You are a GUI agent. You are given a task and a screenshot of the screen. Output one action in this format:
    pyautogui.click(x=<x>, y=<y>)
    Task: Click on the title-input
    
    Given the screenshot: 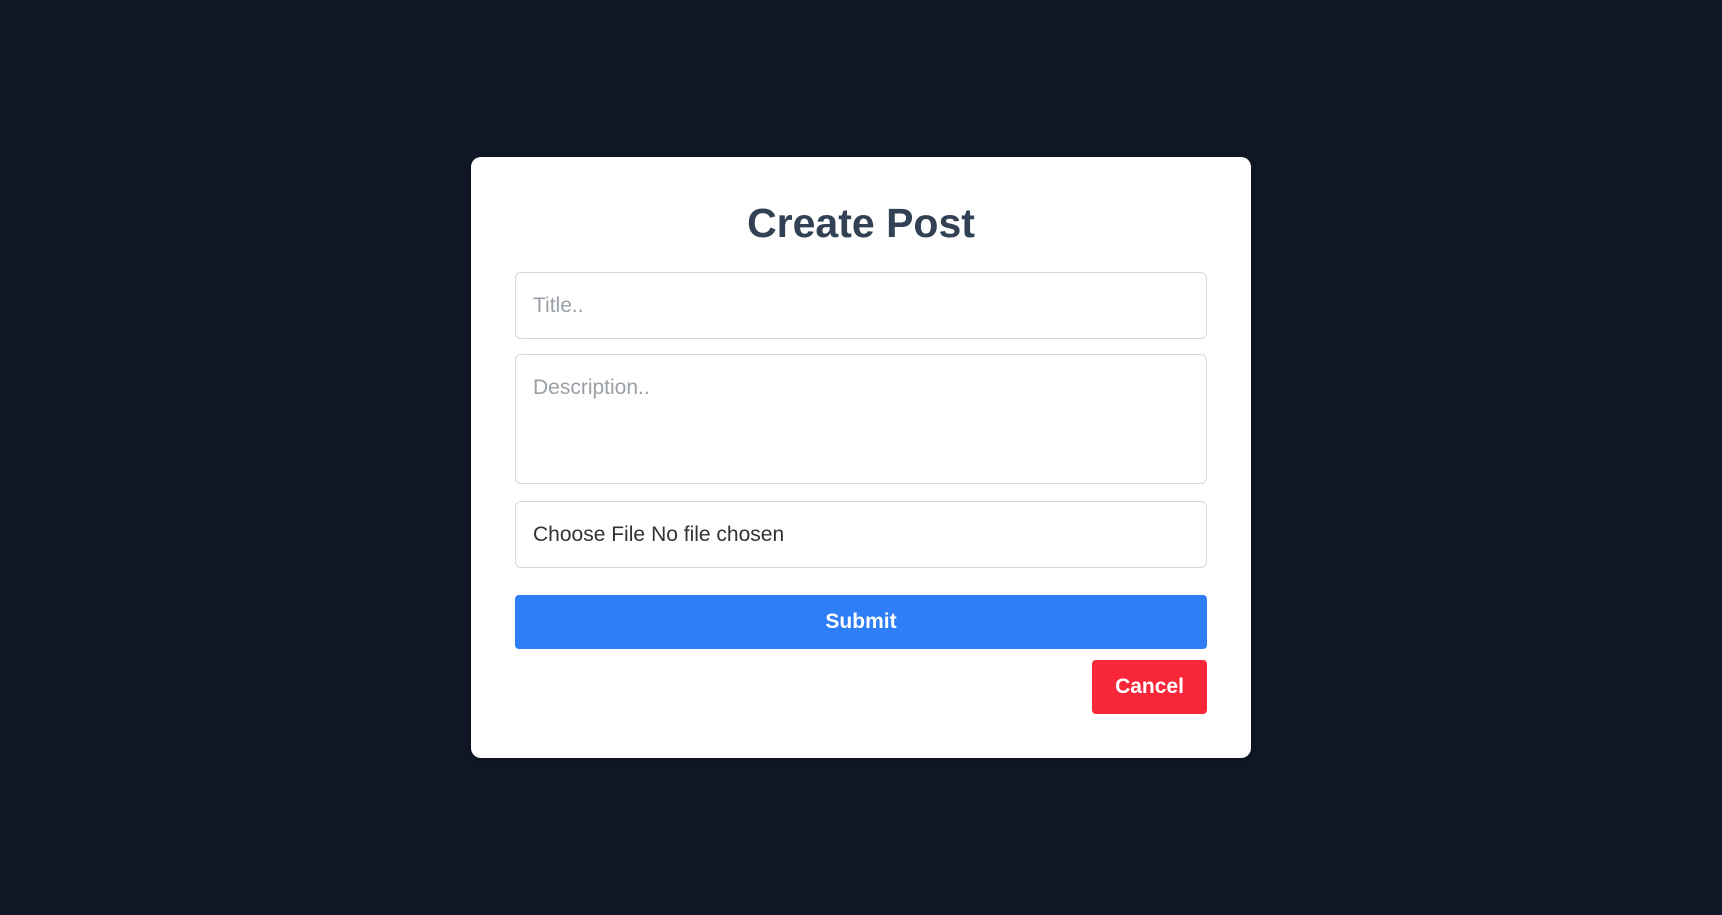 What is the action you would take?
    pyautogui.click(x=861, y=305)
    